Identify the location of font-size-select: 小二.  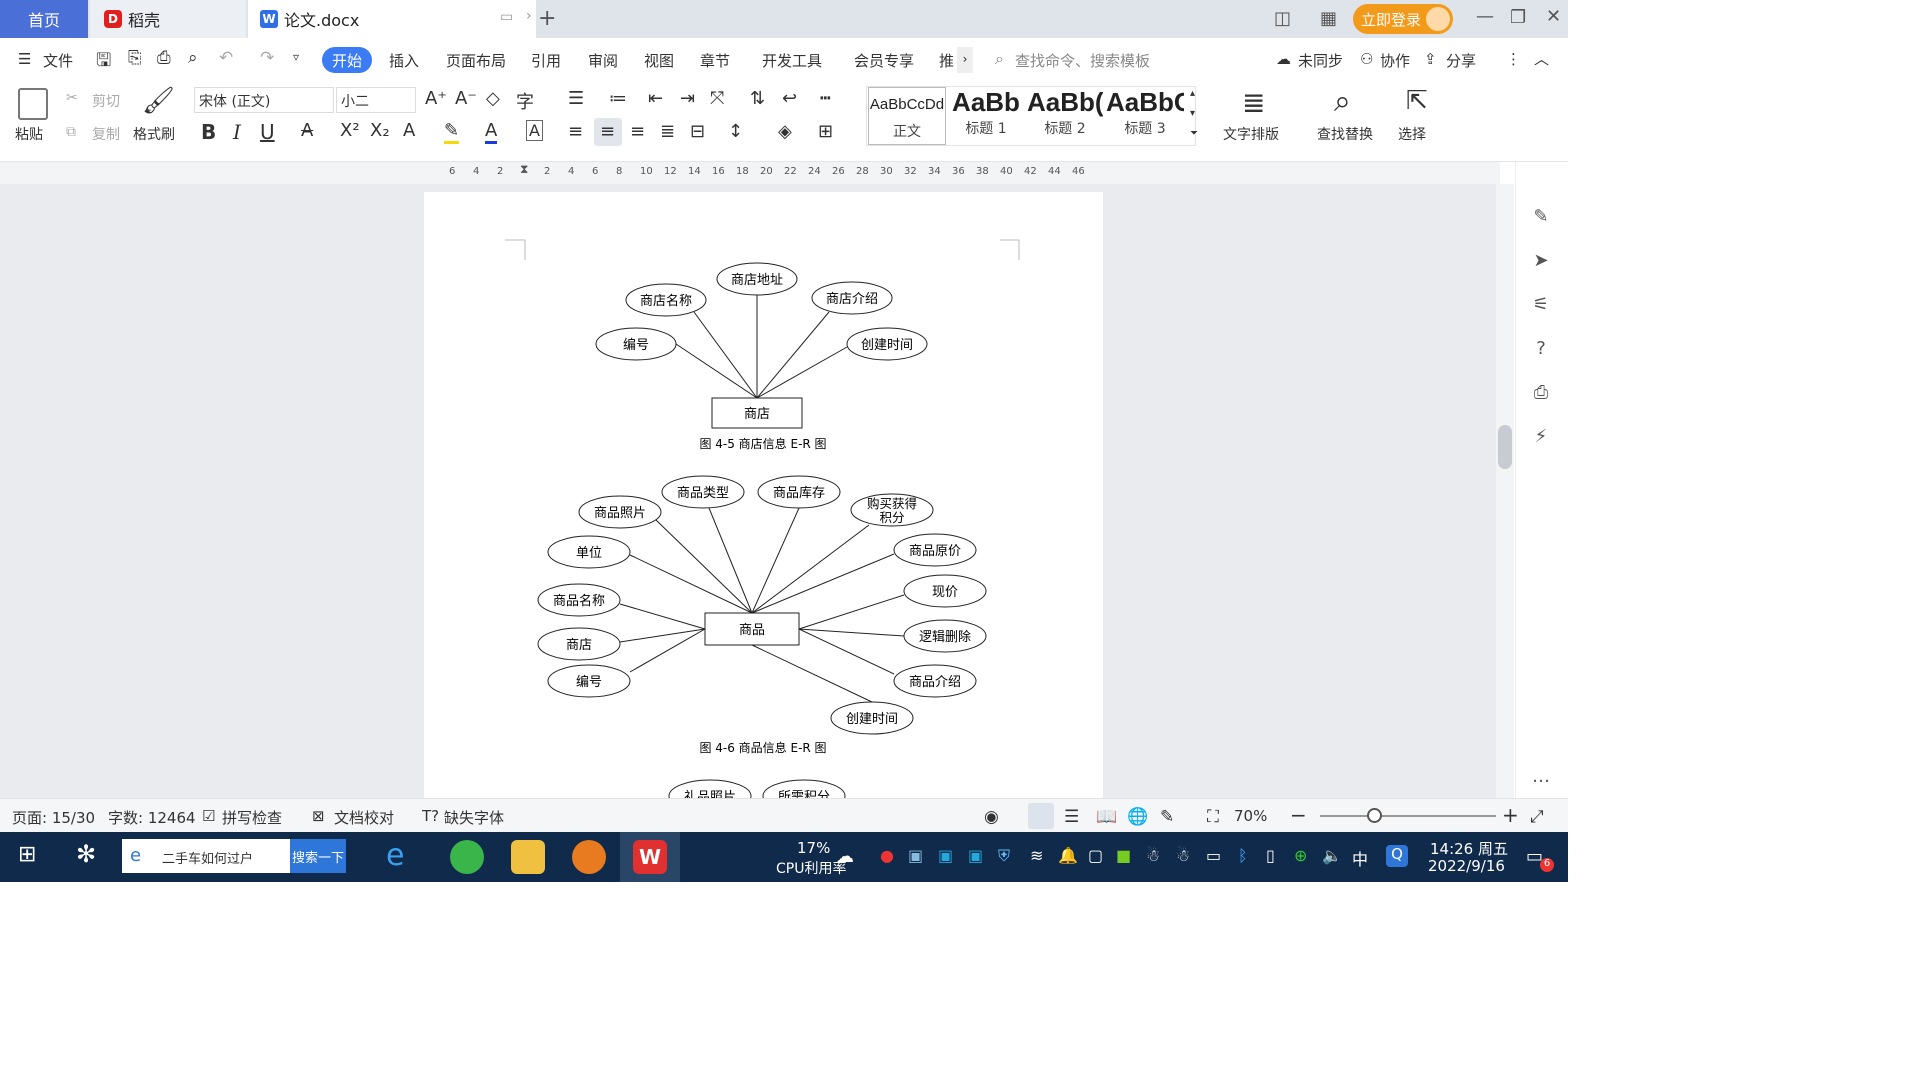
(376, 100).